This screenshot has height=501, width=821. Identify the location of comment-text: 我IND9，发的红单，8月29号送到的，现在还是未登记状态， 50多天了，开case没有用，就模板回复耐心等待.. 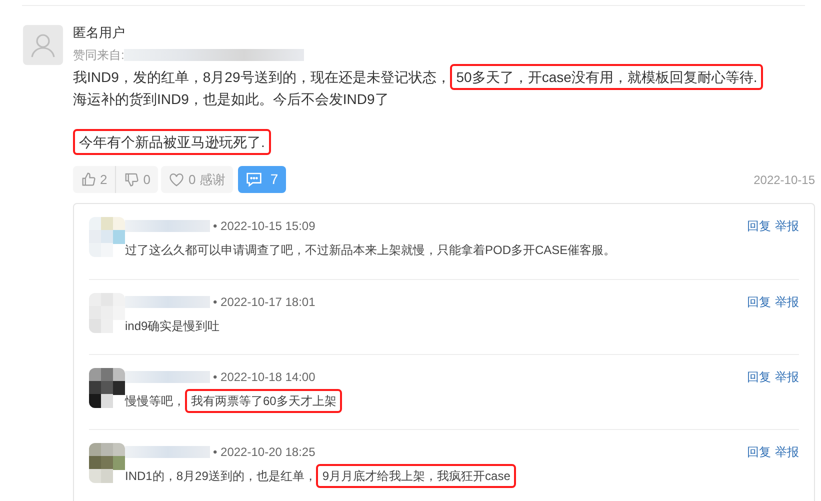
(444, 77).